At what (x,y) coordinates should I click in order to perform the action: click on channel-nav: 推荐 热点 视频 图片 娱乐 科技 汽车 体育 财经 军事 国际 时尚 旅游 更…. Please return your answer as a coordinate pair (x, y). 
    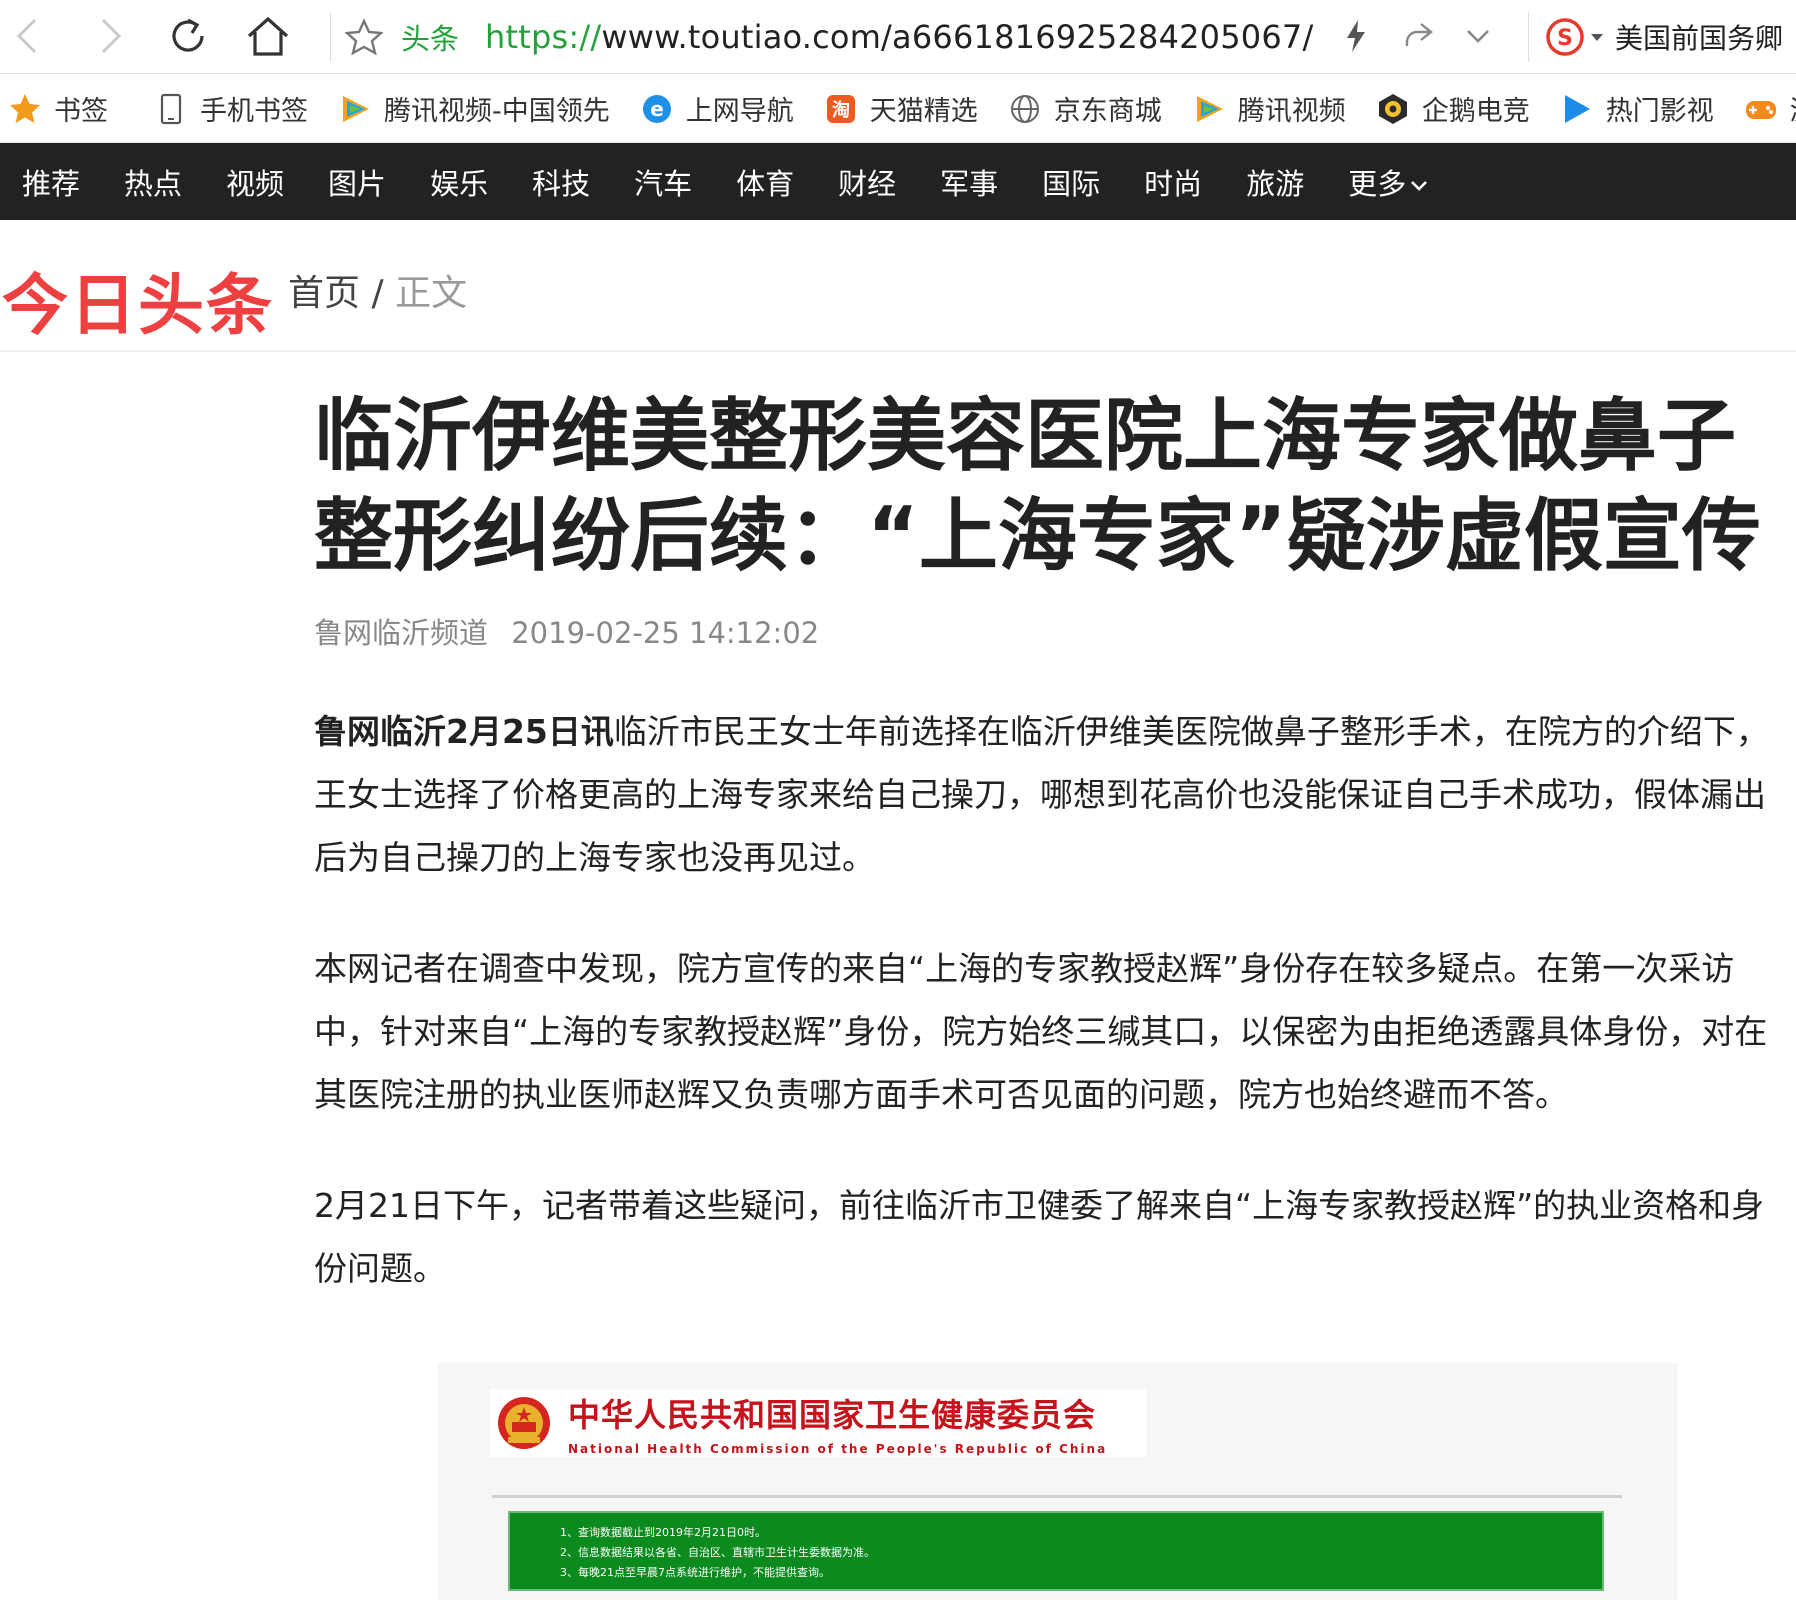
    Looking at the image, I should click on (898, 181).